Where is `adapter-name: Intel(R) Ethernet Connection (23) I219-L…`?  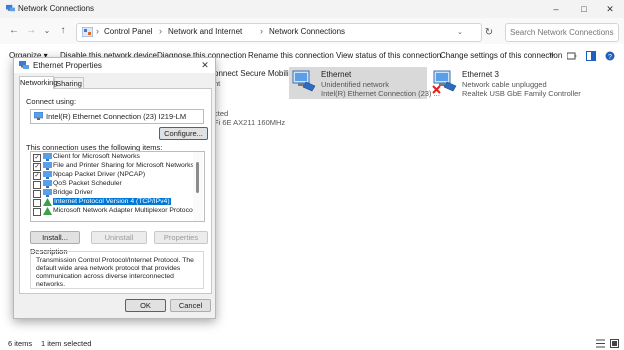
adapter-name: Intel(R) Ethernet Connection (23) I219-L… is located at coordinates (116, 116).